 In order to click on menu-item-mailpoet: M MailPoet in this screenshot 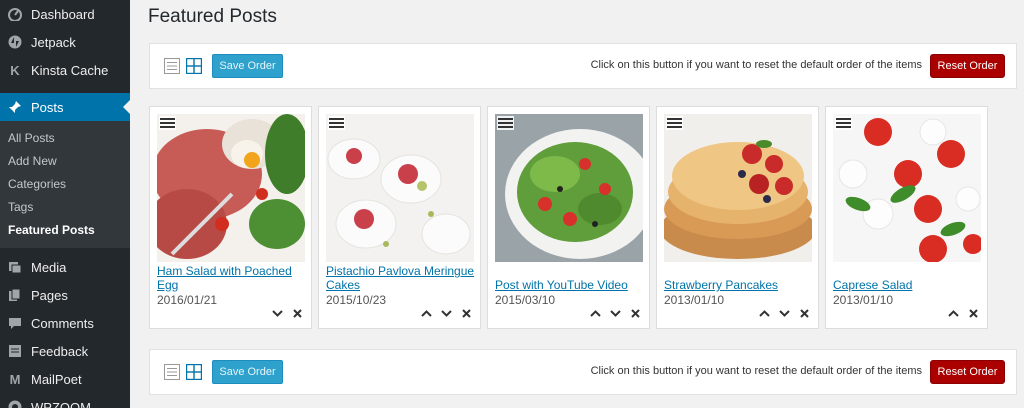, I will do `click(65, 379)`.